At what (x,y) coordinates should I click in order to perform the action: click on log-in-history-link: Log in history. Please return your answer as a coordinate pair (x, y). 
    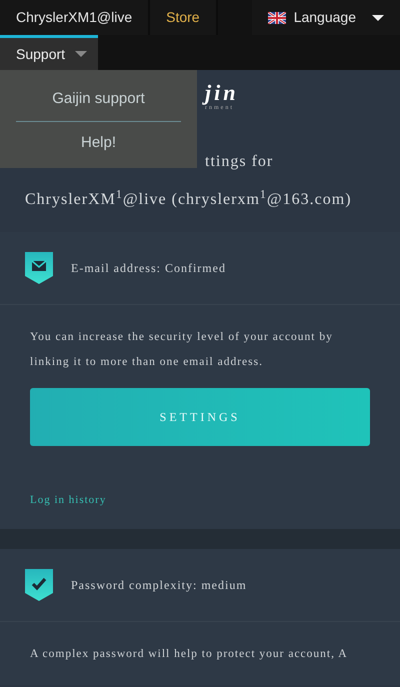
    Looking at the image, I should click on (68, 500).